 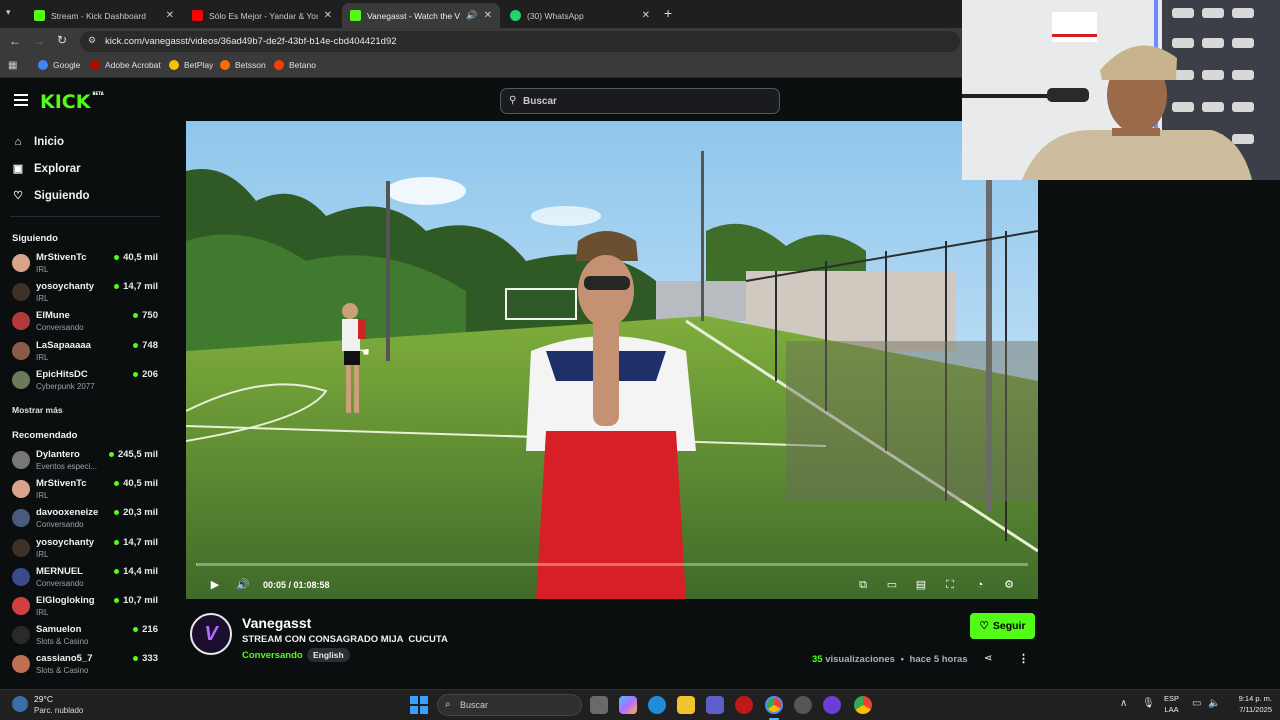 What do you see at coordinates (272, 655) in the screenshot?
I see `category-link: Conversando` at bounding box center [272, 655].